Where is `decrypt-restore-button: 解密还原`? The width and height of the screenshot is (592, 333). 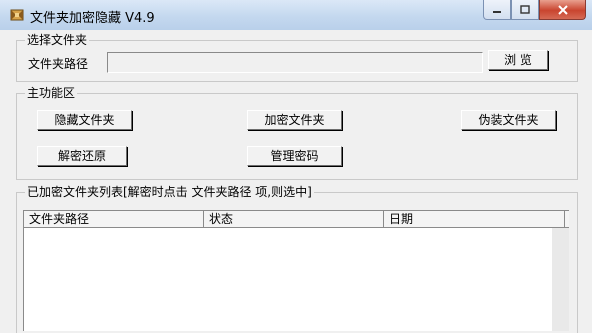 decrypt-restore-button: 解密还原 is located at coordinates (82, 156).